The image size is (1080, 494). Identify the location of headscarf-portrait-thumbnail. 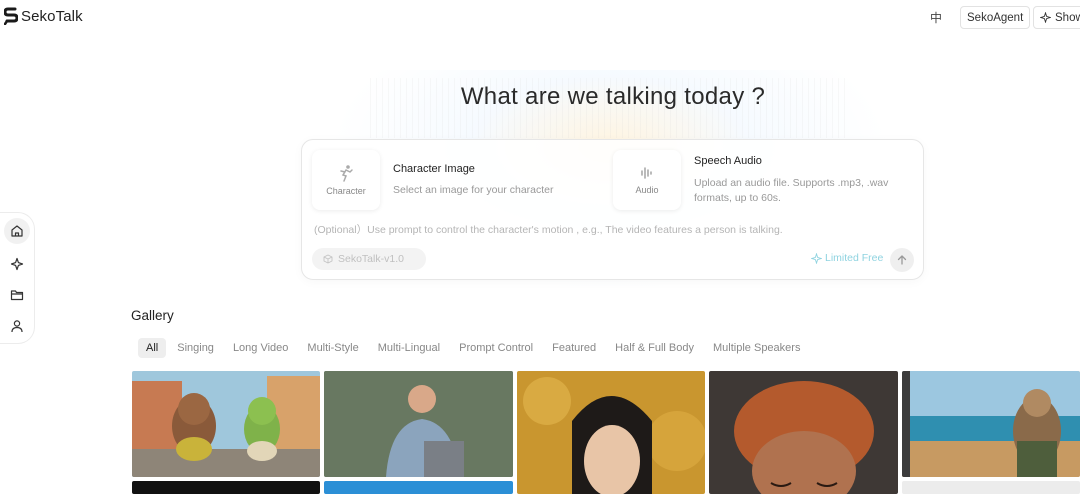
(803, 432).